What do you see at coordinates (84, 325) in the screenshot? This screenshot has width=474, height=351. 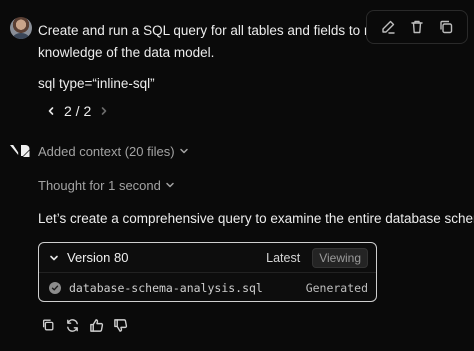 I see `feedback-bar` at bounding box center [84, 325].